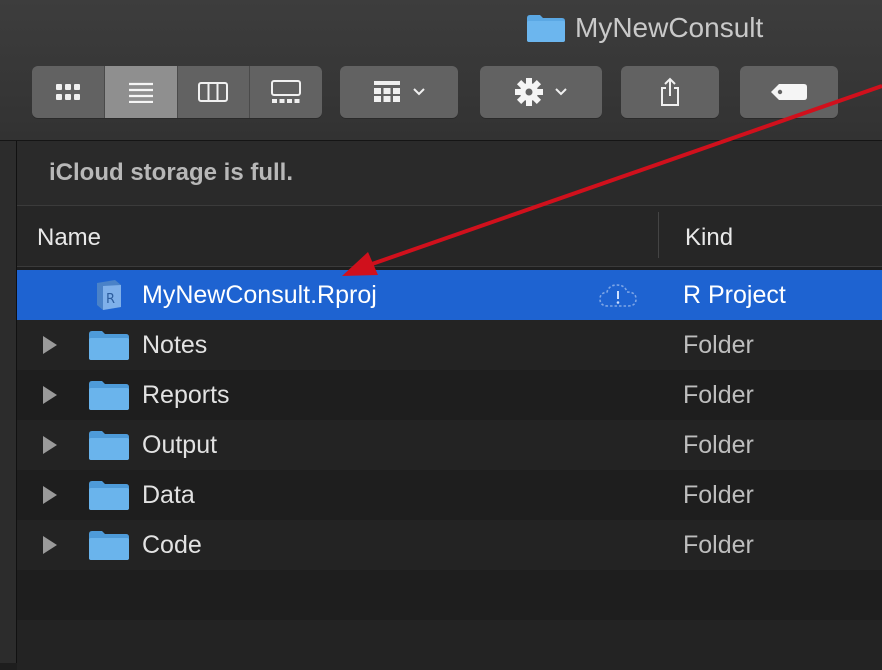 This screenshot has height=670, width=882. What do you see at coordinates (387, 91) in the screenshot?
I see `group-by-icon` at bounding box center [387, 91].